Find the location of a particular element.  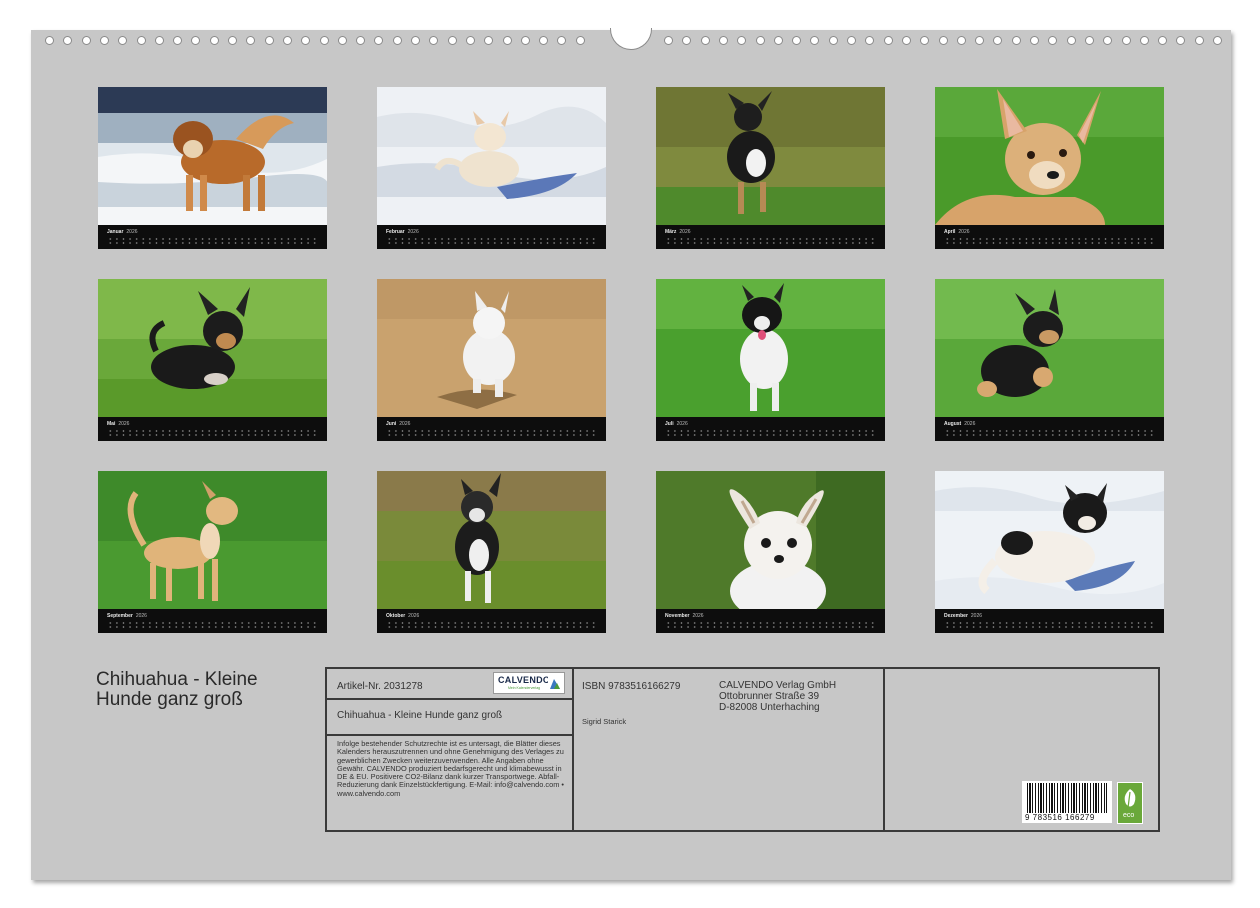

isbn: ISBN 9783516166279 is located at coordinates (631, 686).